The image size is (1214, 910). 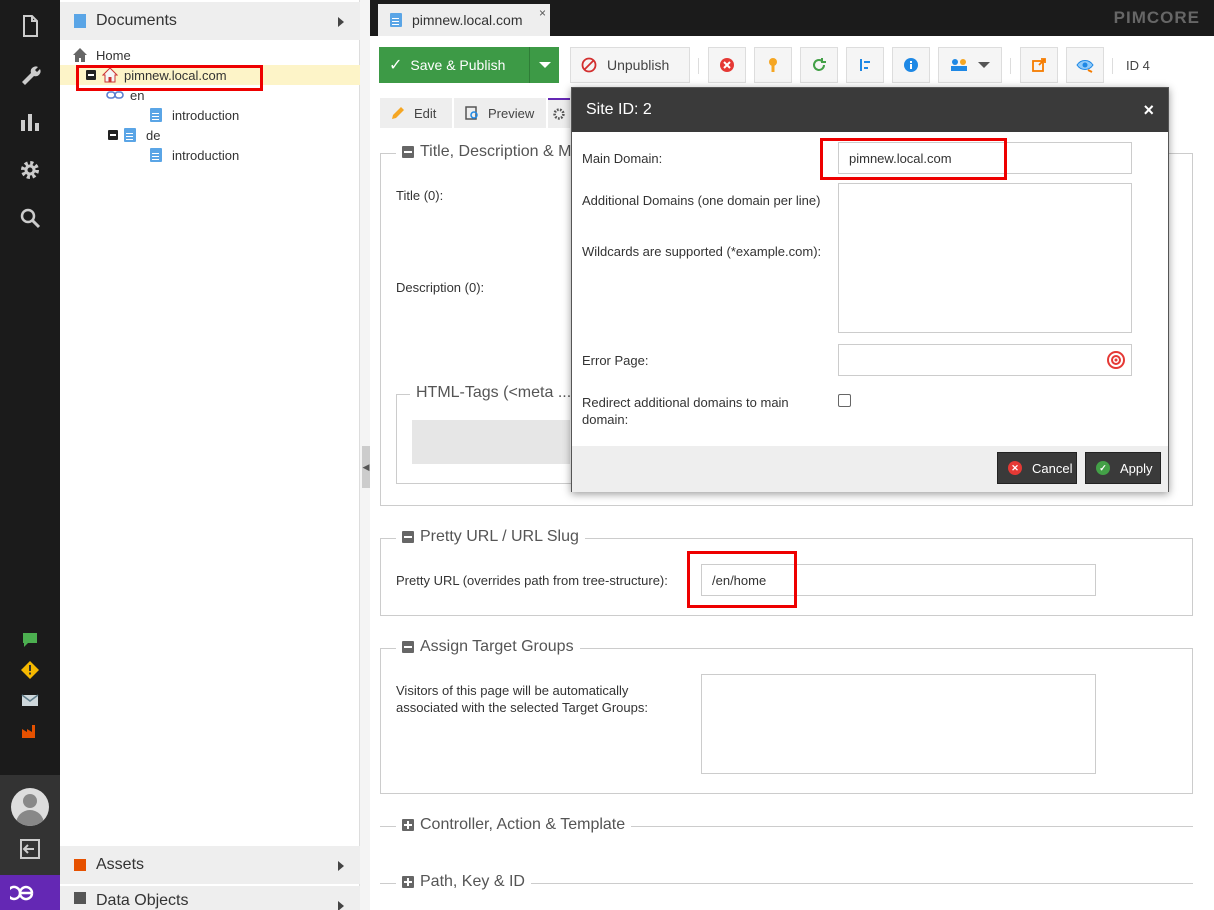 I want to click on data-objects-panel-header: Data Objects, so click(x=210, y=898).